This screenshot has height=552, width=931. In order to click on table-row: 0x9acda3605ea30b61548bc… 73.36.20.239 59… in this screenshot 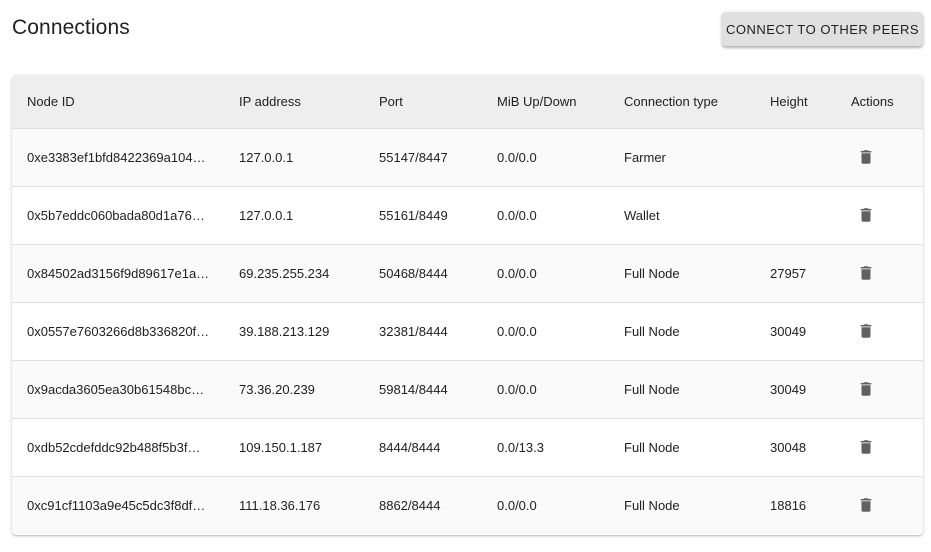, I will do `click(467, 389)`.